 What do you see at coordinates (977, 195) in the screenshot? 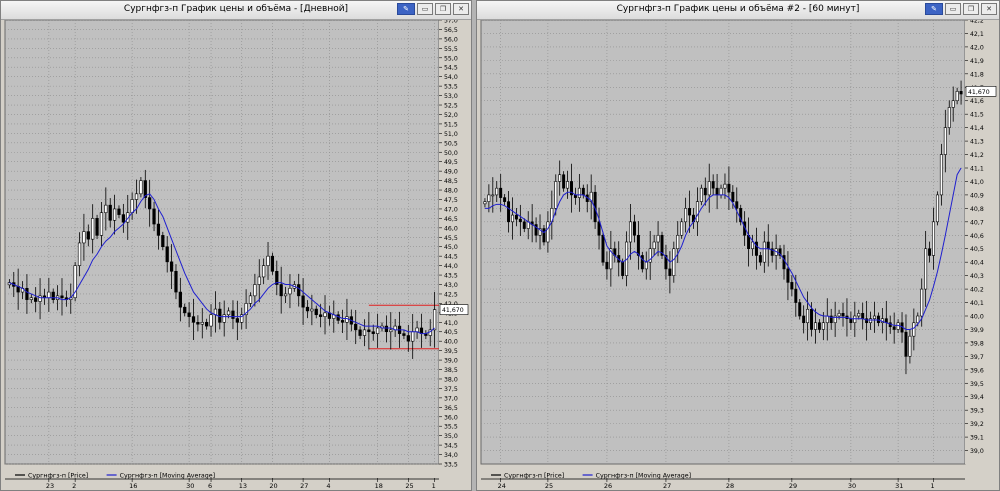
I see `y-tick-label: 40,9` at bounding box center [977, 195].